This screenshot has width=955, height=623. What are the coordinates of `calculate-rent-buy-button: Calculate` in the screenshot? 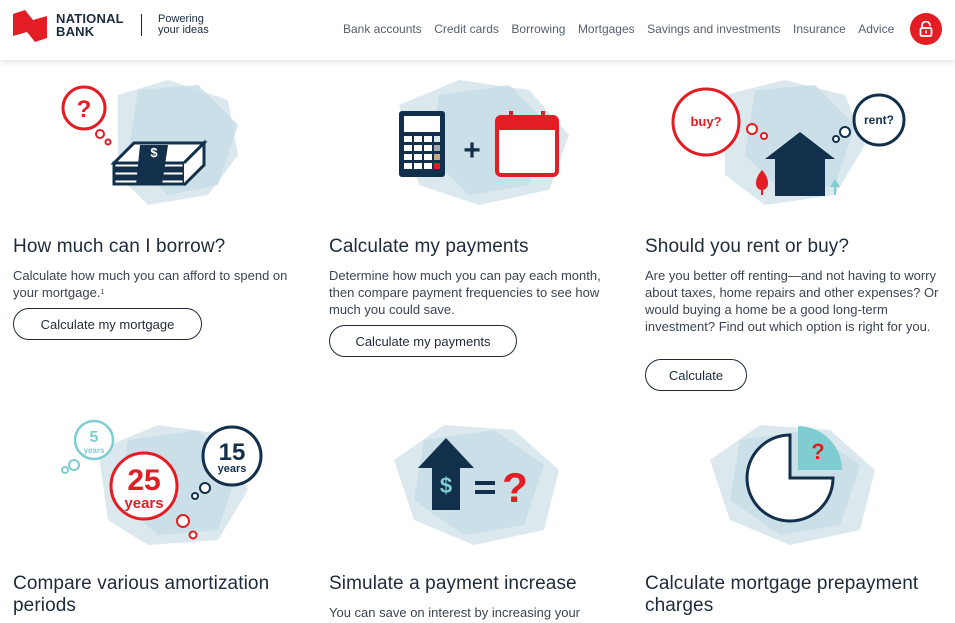 It's located at (696, 375).